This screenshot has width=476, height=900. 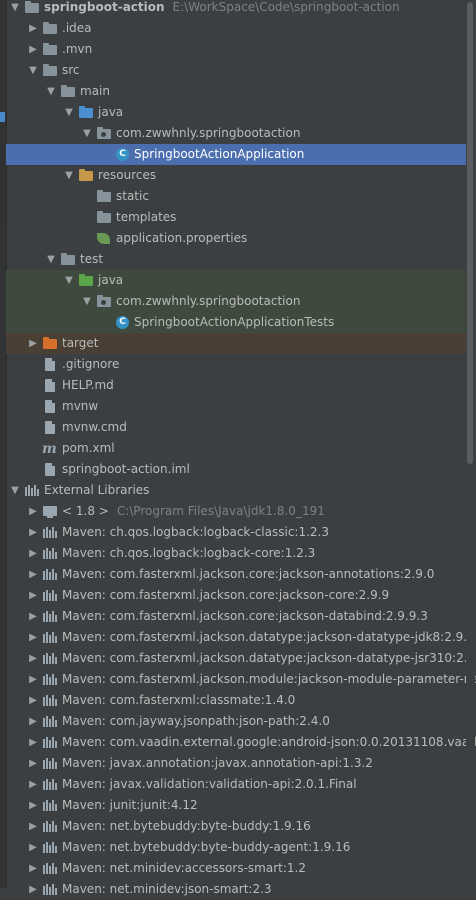 I want to click on tree-row: ▼ test, so click(x=236, y=259).